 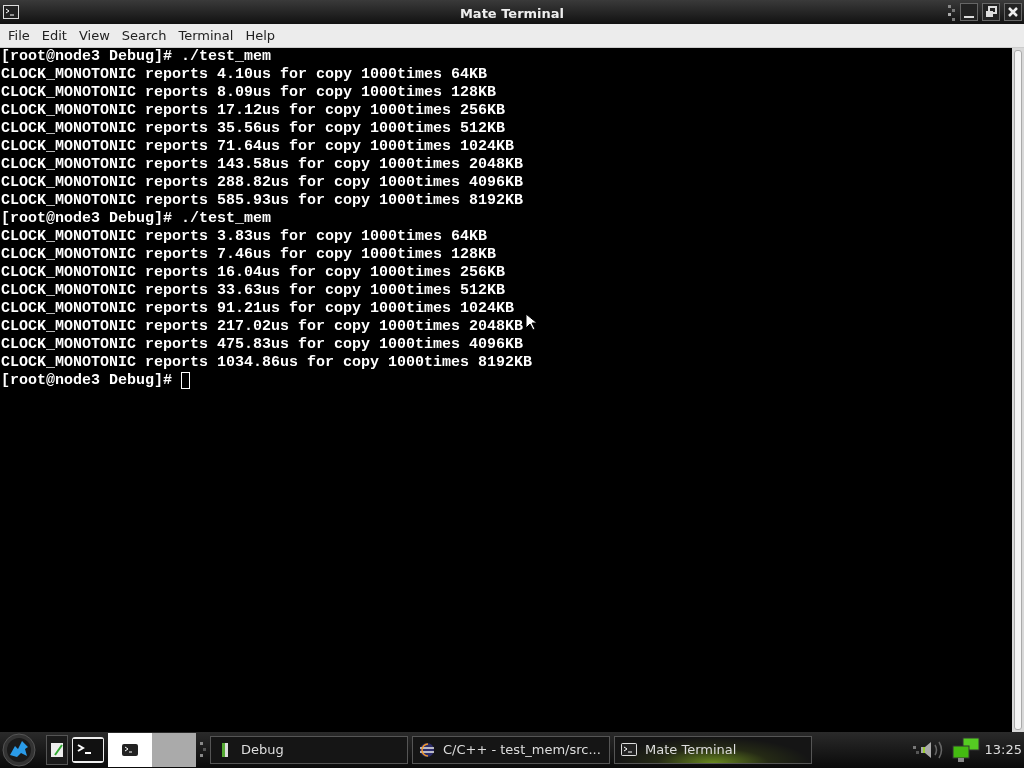 What do you see at coordinates (253, 291) in the screenshot?
I see `terminal-line: CLOCK_MONOTONIC reports 33.63us for copy 1000times 512KB` at bounding box center [253, 291].